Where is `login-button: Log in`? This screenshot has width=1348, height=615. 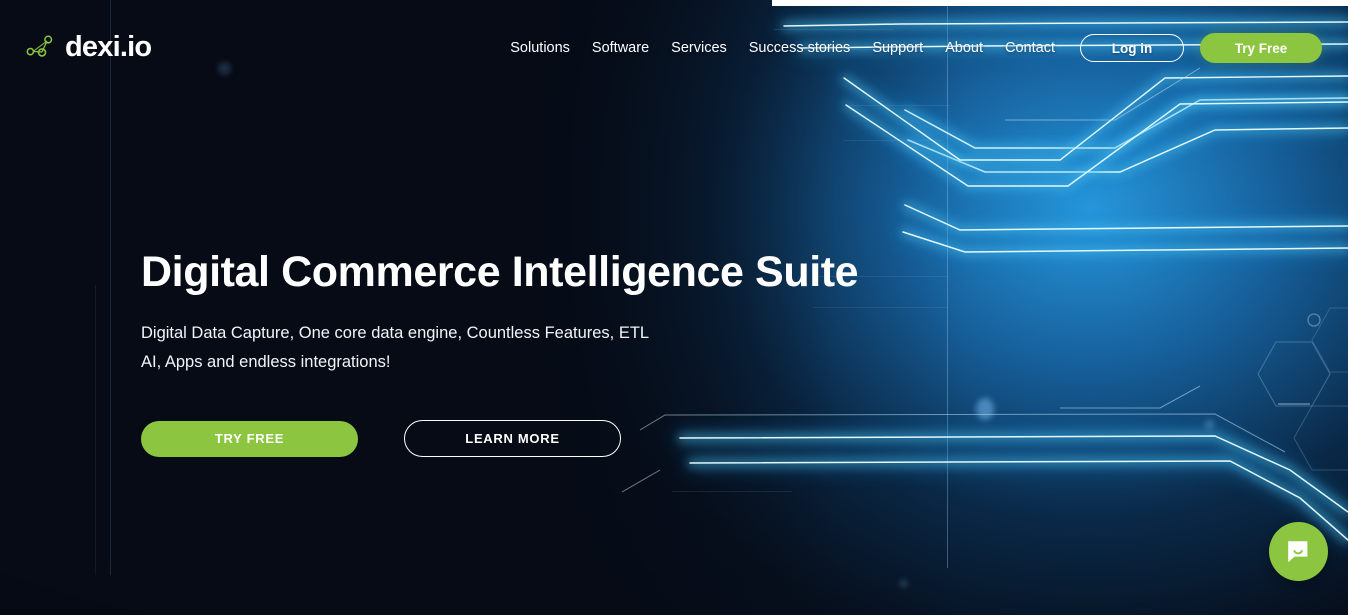 login-button: Log in is located at coordinates (1132, 48).